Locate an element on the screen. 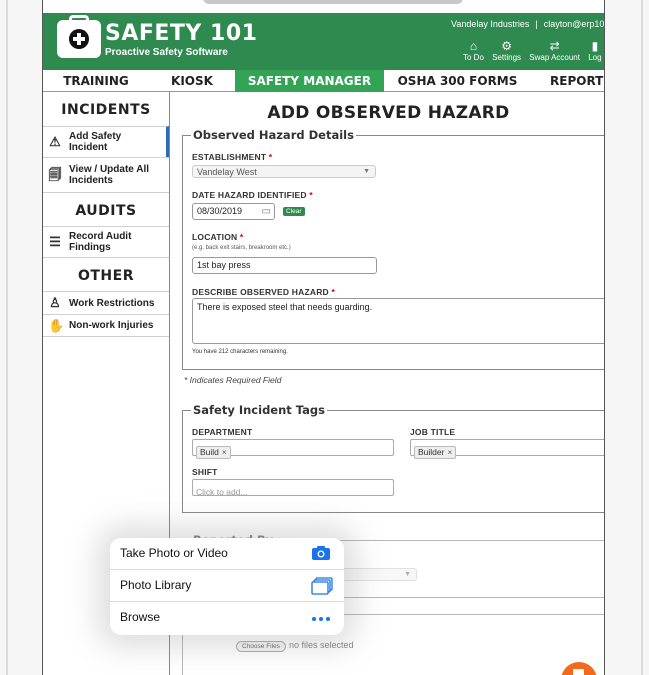  department-label: DEPARTMENT is located at coordinates (222, 432).